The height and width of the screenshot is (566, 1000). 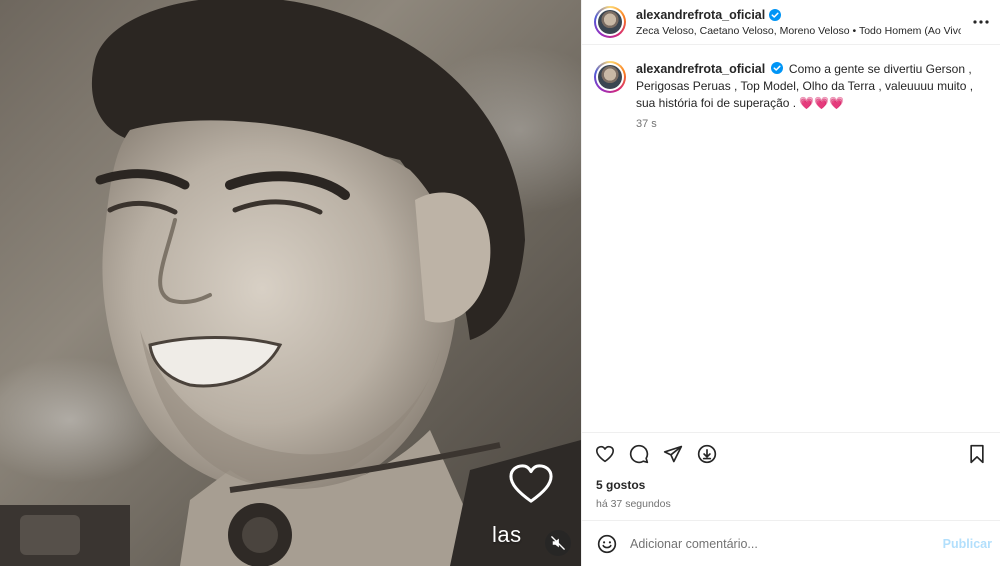 I want to click on emoji-icon, so click(x=607, y=544).